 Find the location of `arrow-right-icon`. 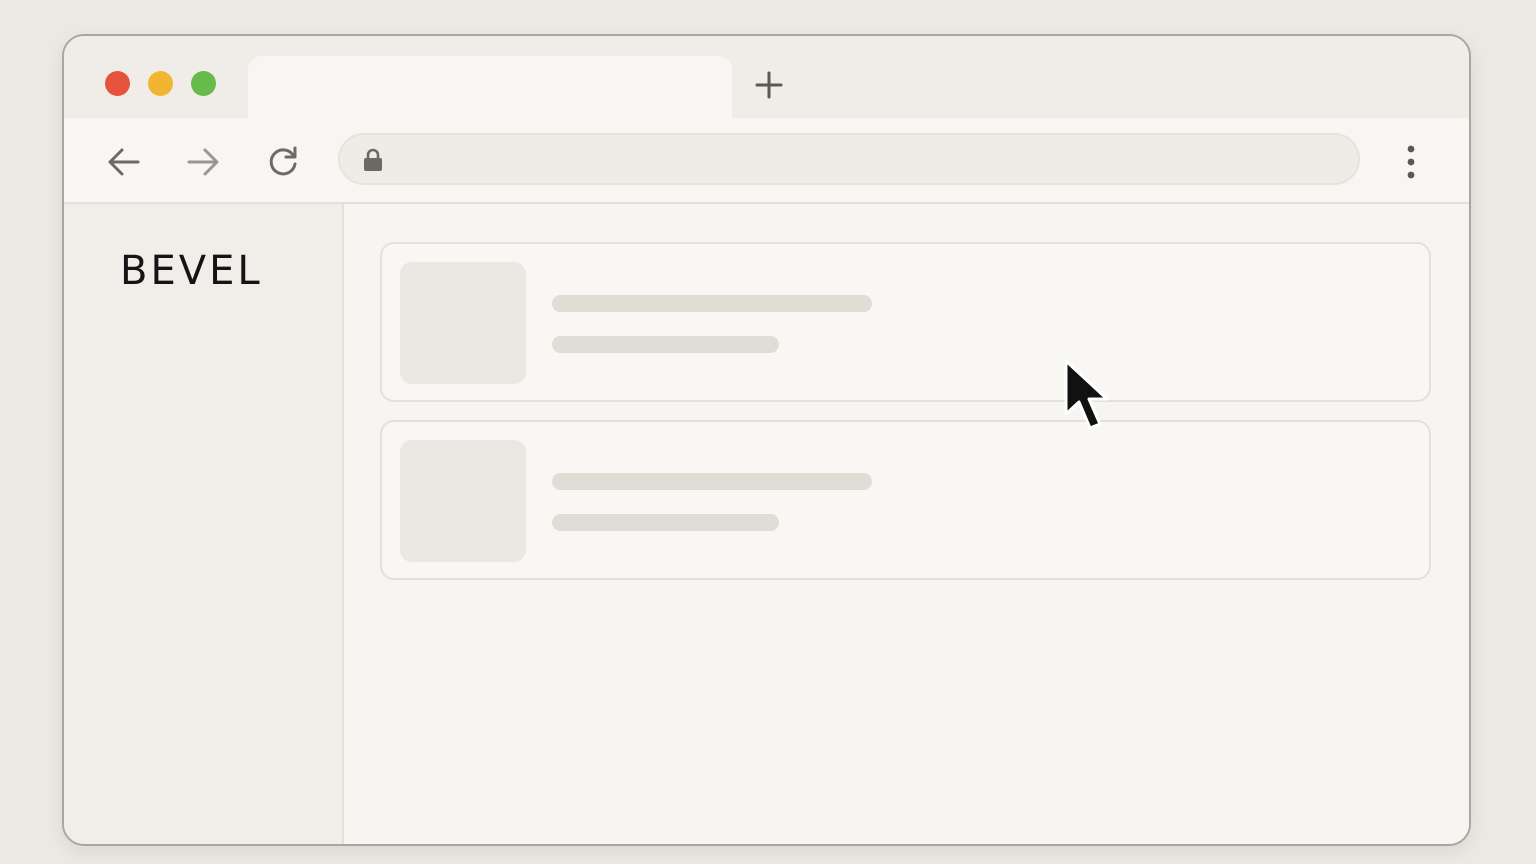

arrow-right-icon is located at coordinates (203, 162).